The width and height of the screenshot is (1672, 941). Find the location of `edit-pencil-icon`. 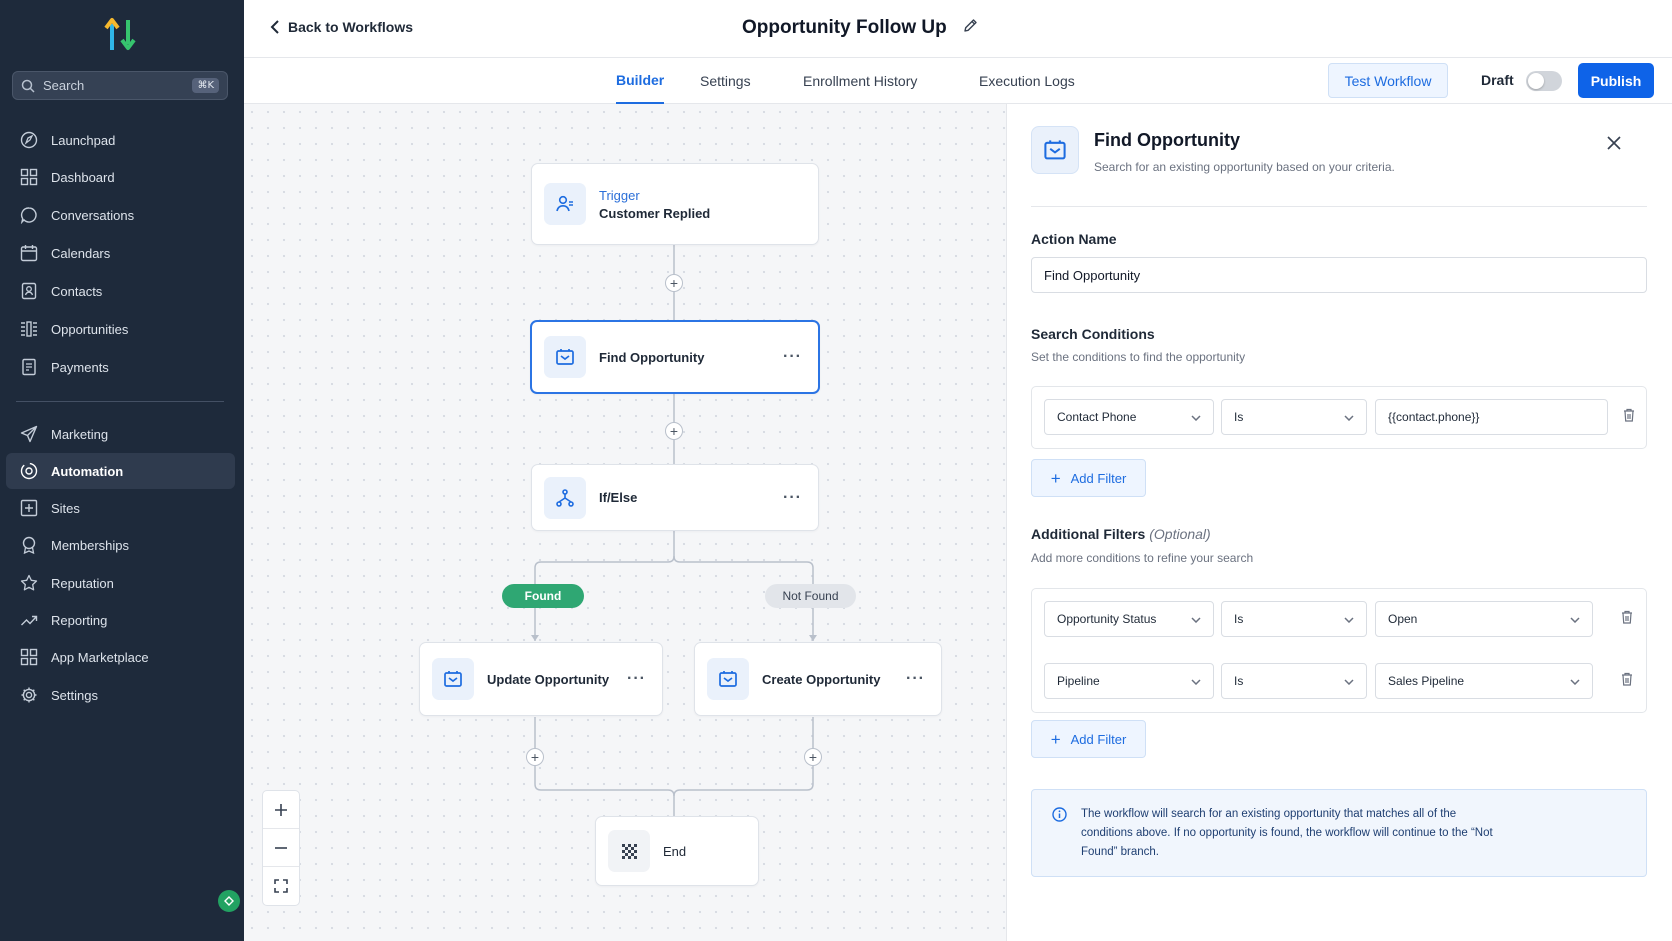

edit-pencil-icon is located at coordinates (970, 28).